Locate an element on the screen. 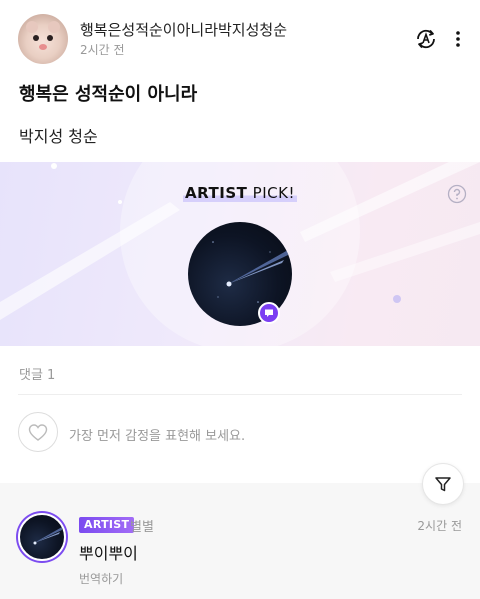  post-header: 행복은성적순이아니라박지성청순 2시간 전 is located at coordinates (240, 35).